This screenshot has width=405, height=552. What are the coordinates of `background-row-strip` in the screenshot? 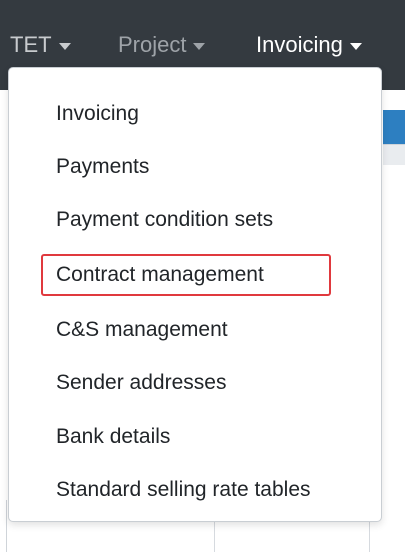 It's located at (394, 154).